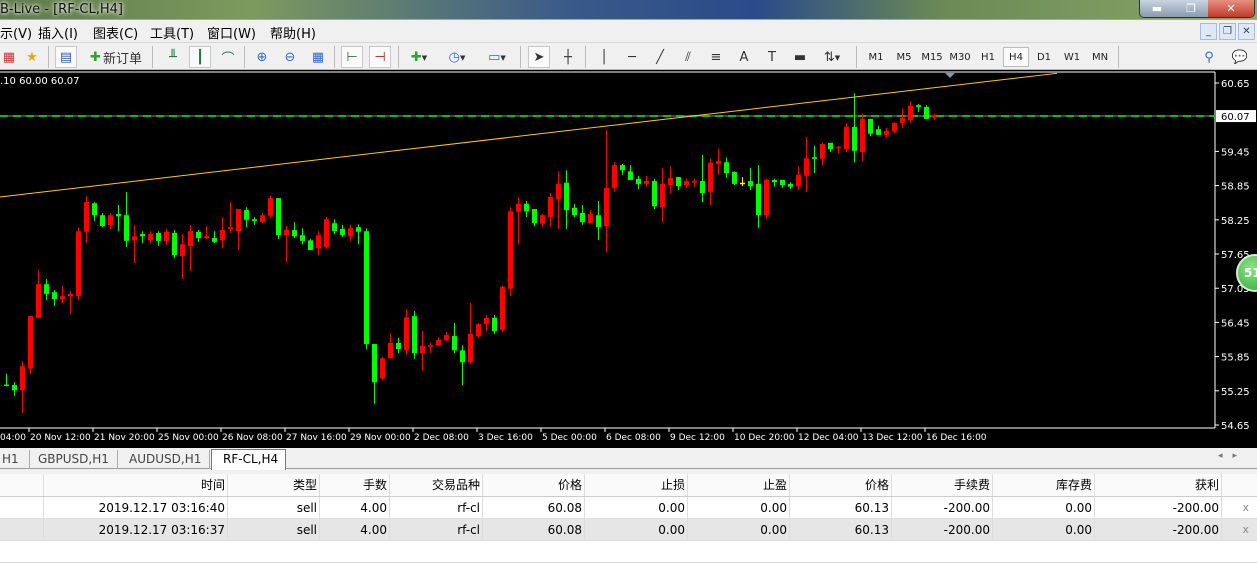  I want to click on row-blank, so click(22, 507).